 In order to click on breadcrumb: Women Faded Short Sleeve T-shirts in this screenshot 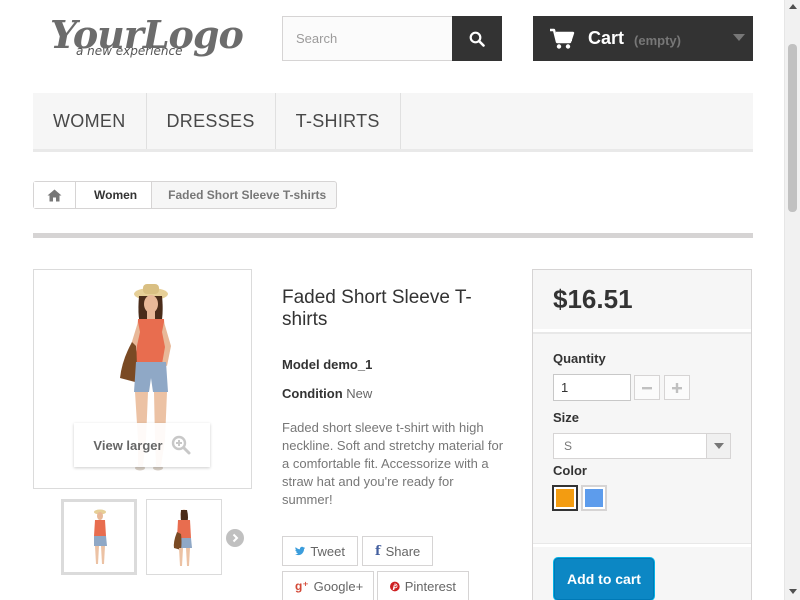, I will do `click(185, 195)`.